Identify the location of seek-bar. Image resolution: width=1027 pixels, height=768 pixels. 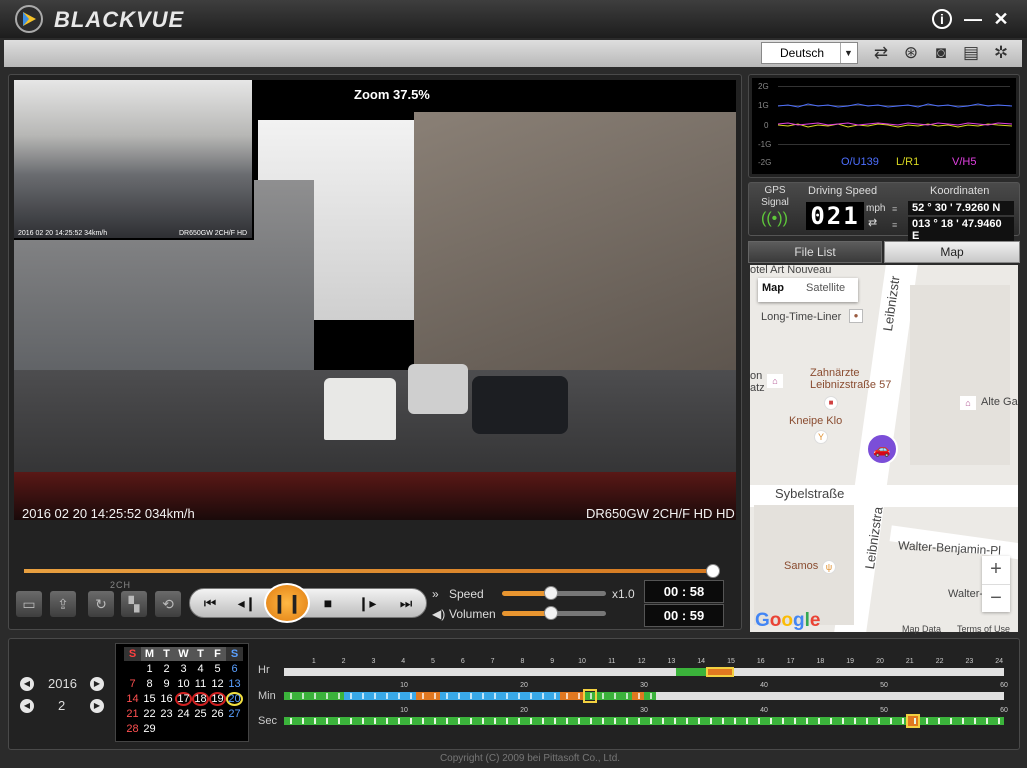
(370, 571).